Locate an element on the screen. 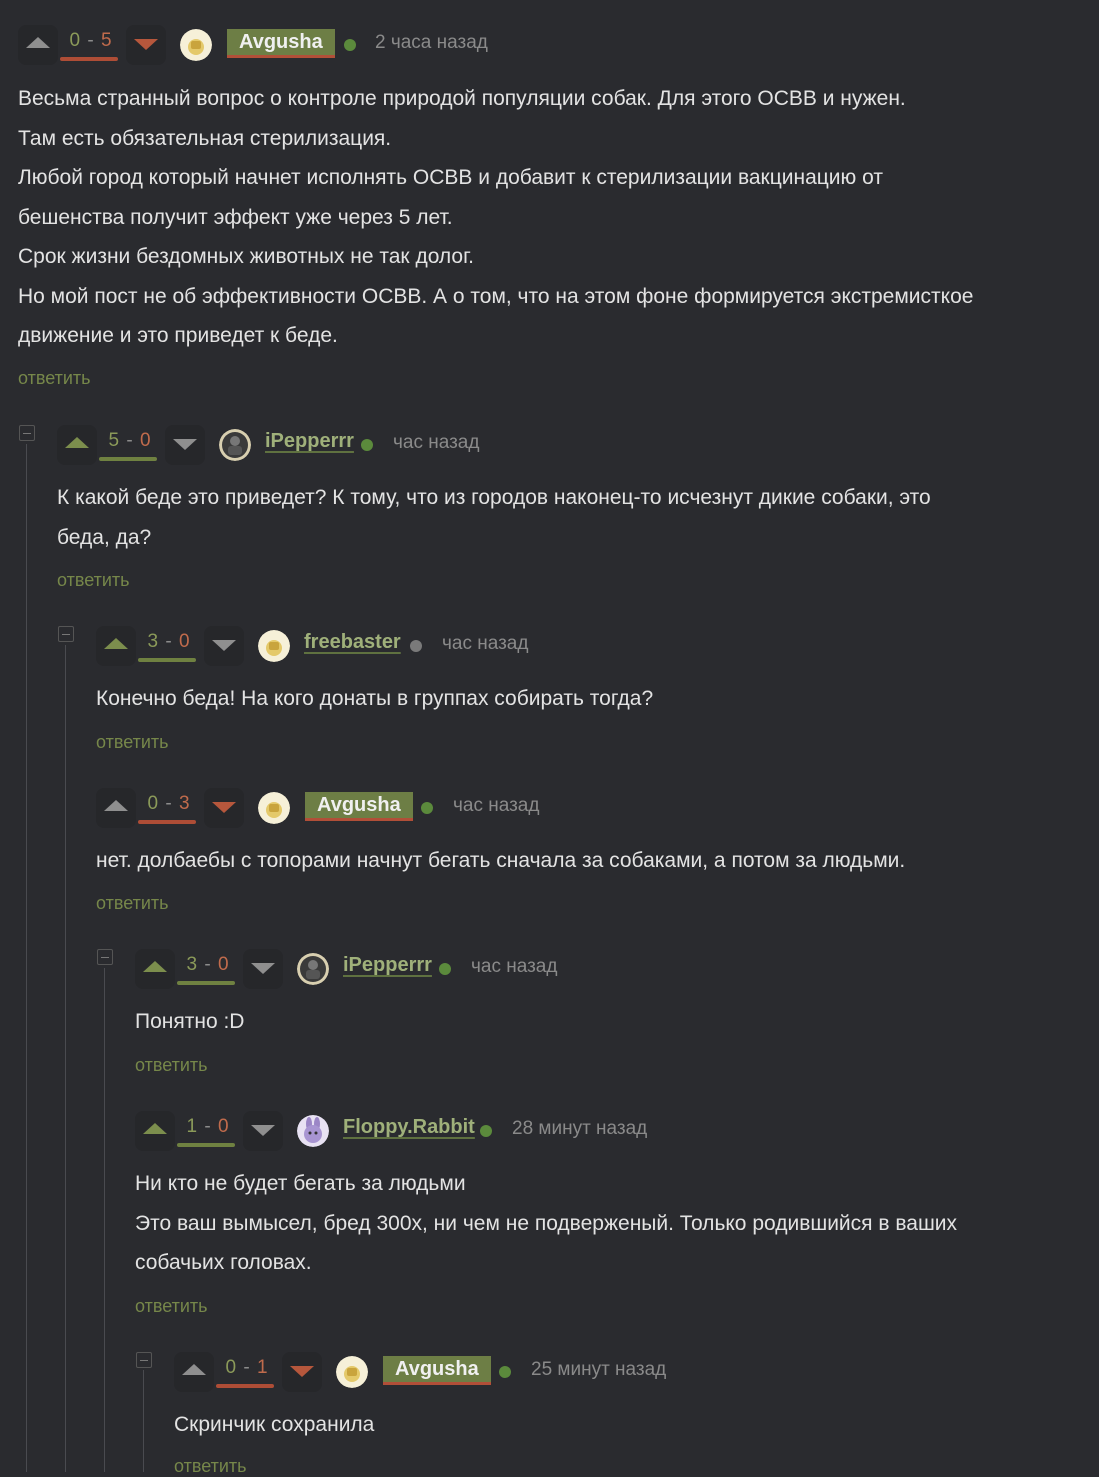  username: freebaster is located at coordinates (352, 642).